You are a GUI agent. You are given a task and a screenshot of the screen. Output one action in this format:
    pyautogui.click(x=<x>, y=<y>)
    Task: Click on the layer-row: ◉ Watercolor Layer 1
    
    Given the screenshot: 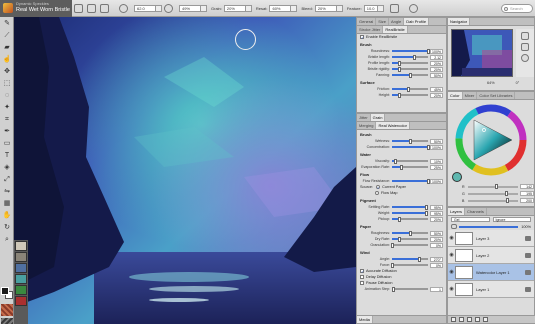 What is the action you would take?
    pyautogui.click(x=491, y=272)
    